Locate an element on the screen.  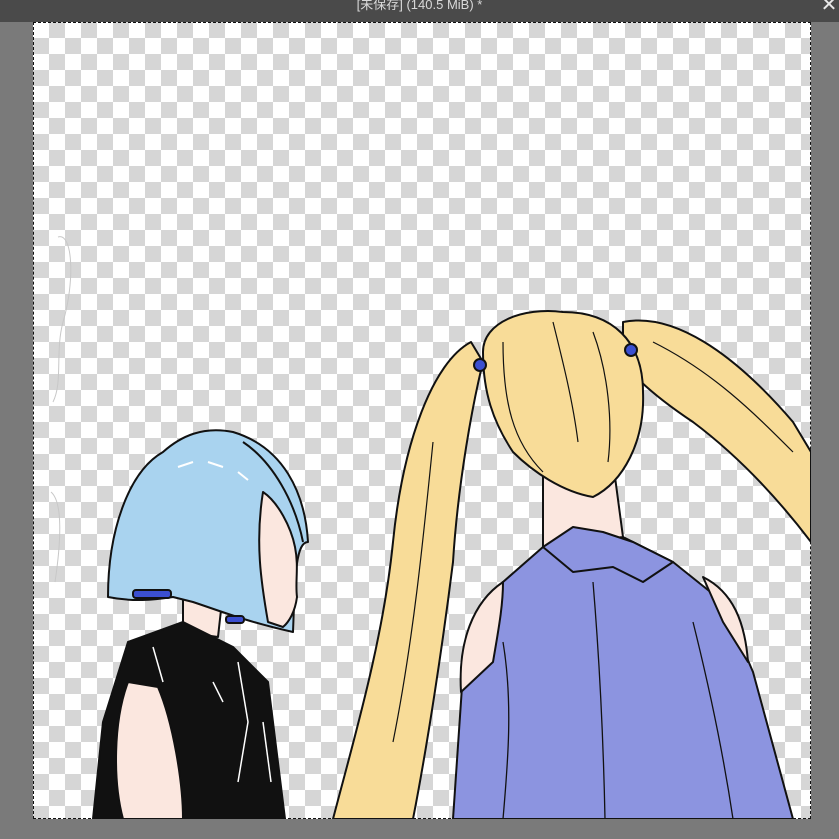
close-icon: ✕ is located at coordinates (829, 8).